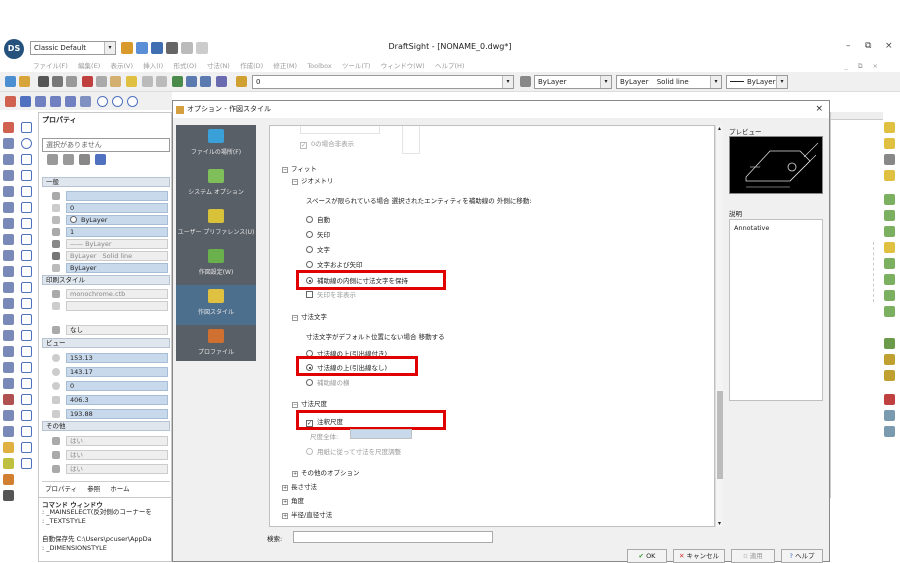  I want to click on redo-icon, so click(161, 81).